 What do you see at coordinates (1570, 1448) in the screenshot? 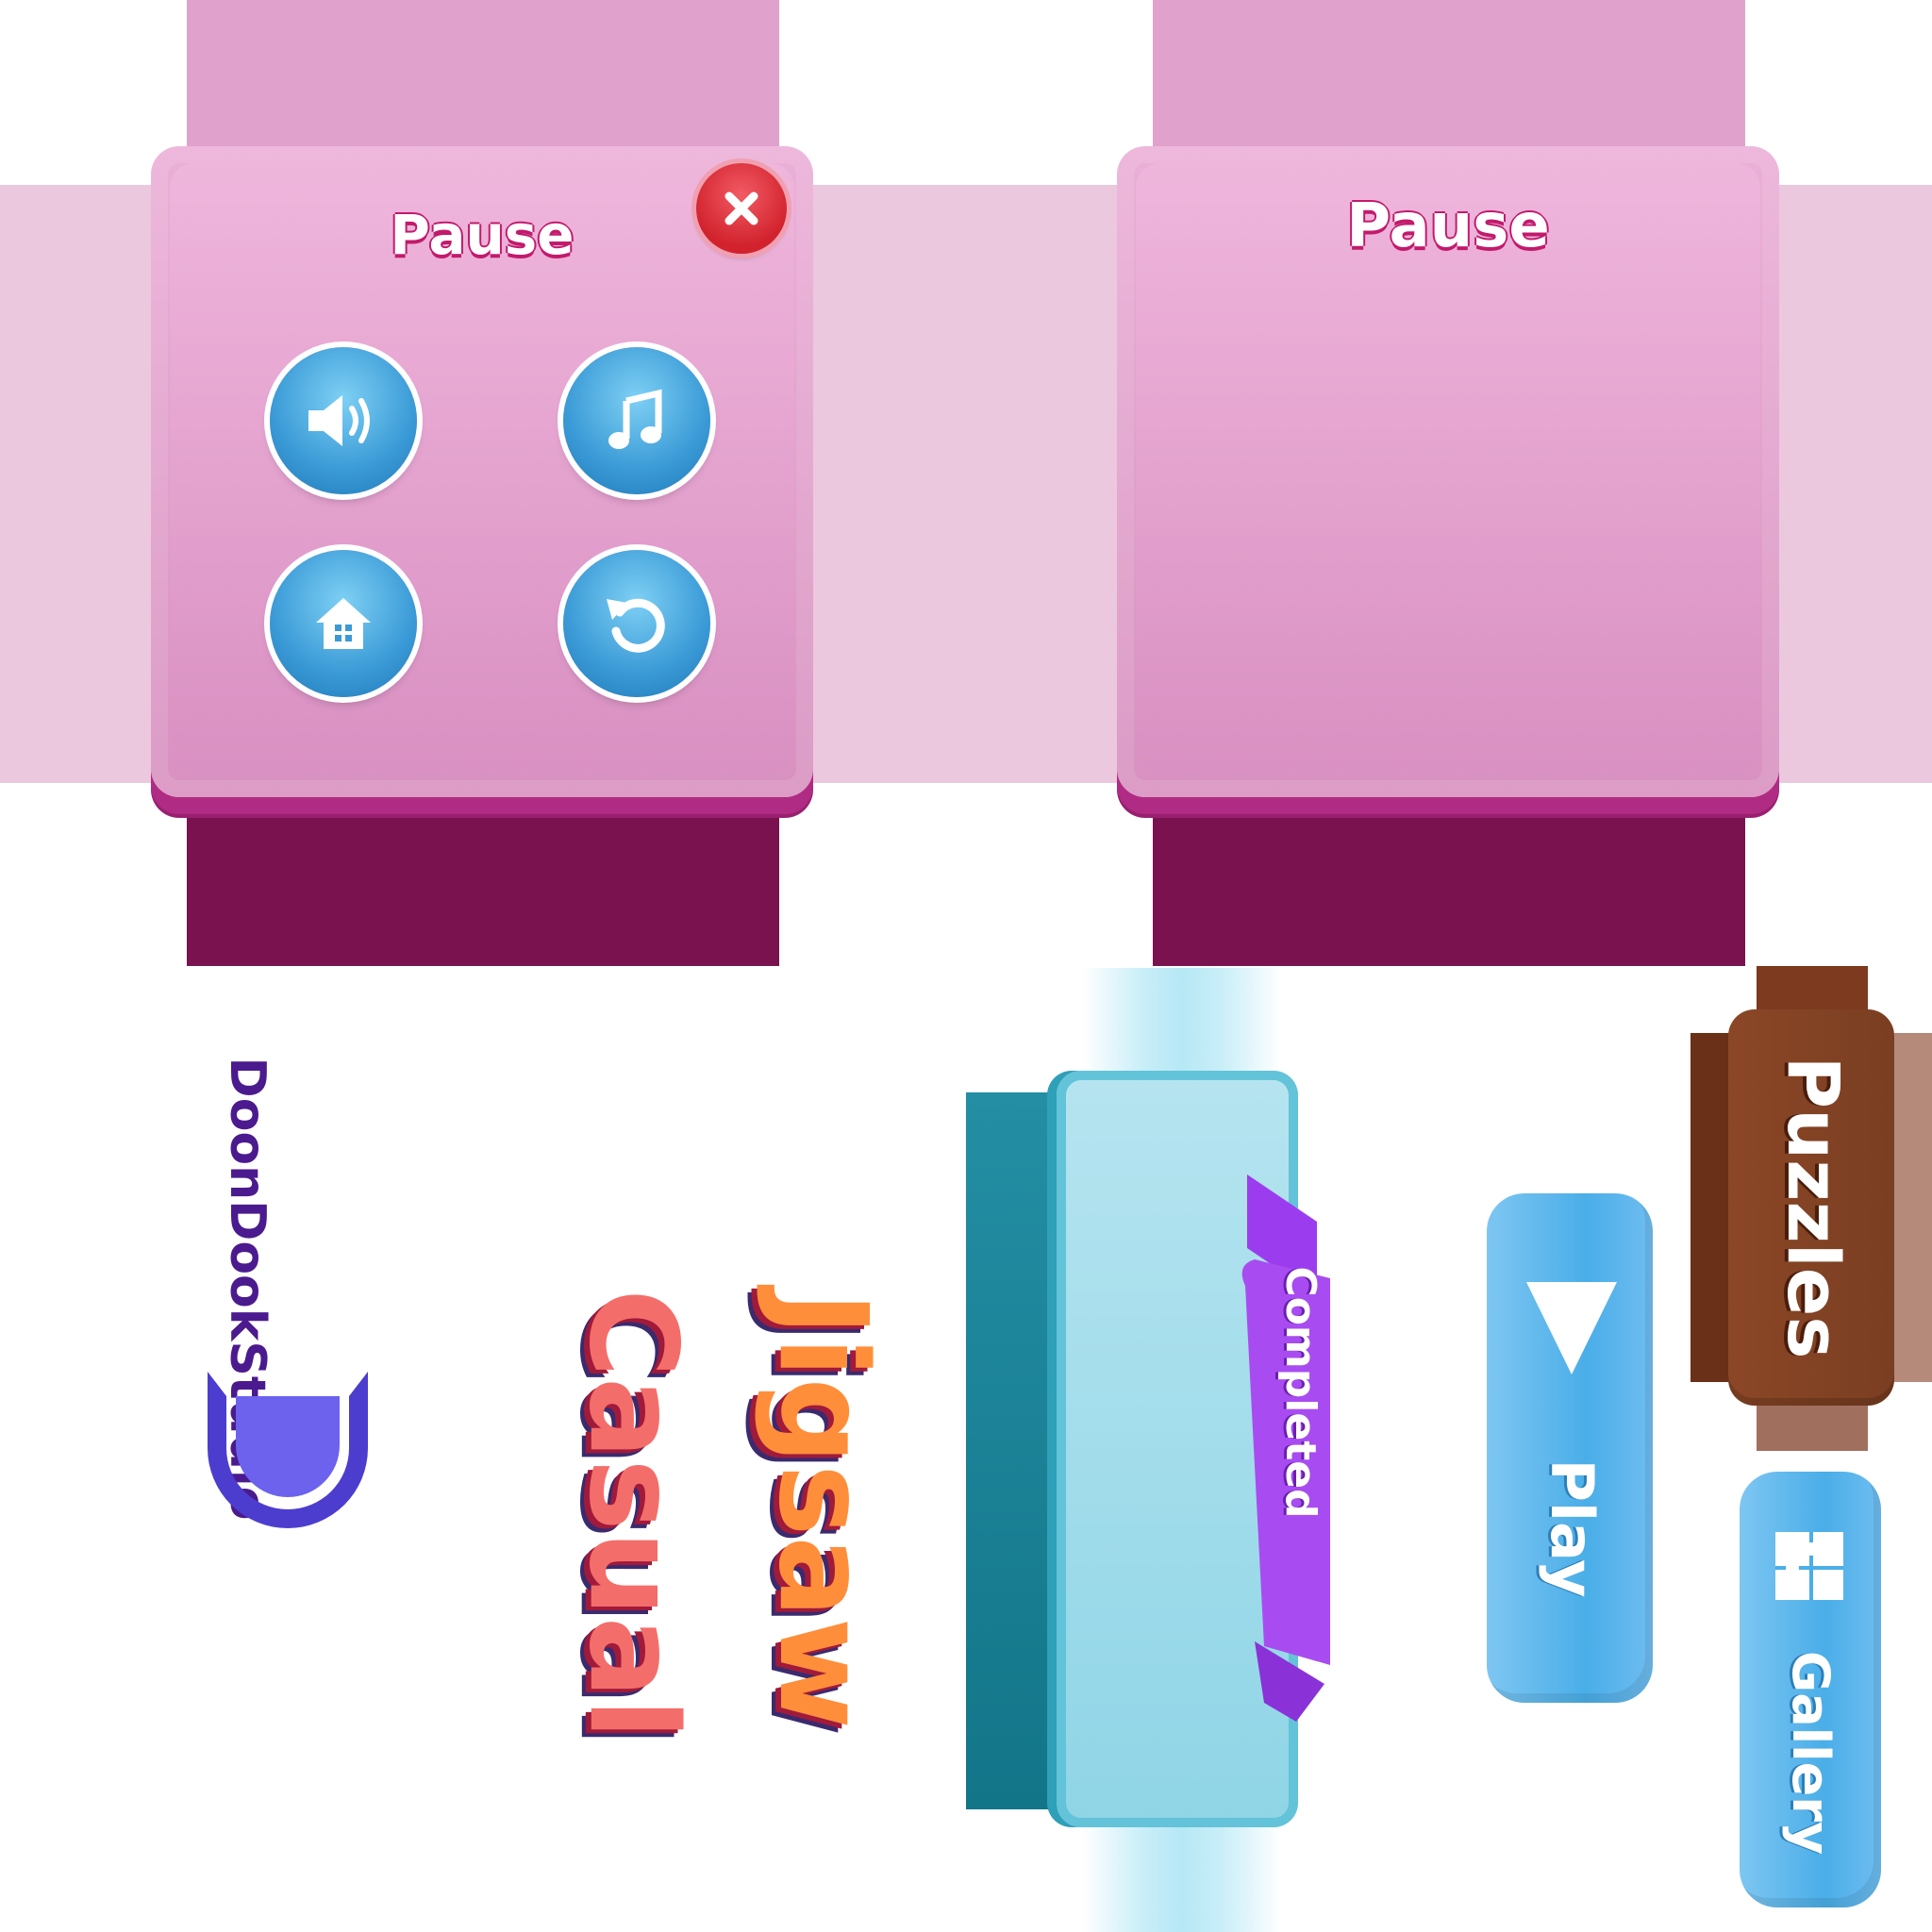
I see `play-button: Play` at bounding box center [1570, 1448].